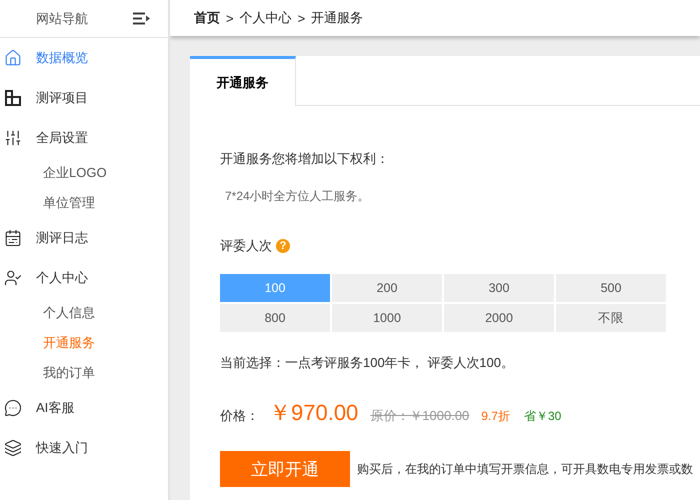  Describe the element at coordinates (84, 448) in the screenshot. I see `sidebar-item: 快速入门` at that location.